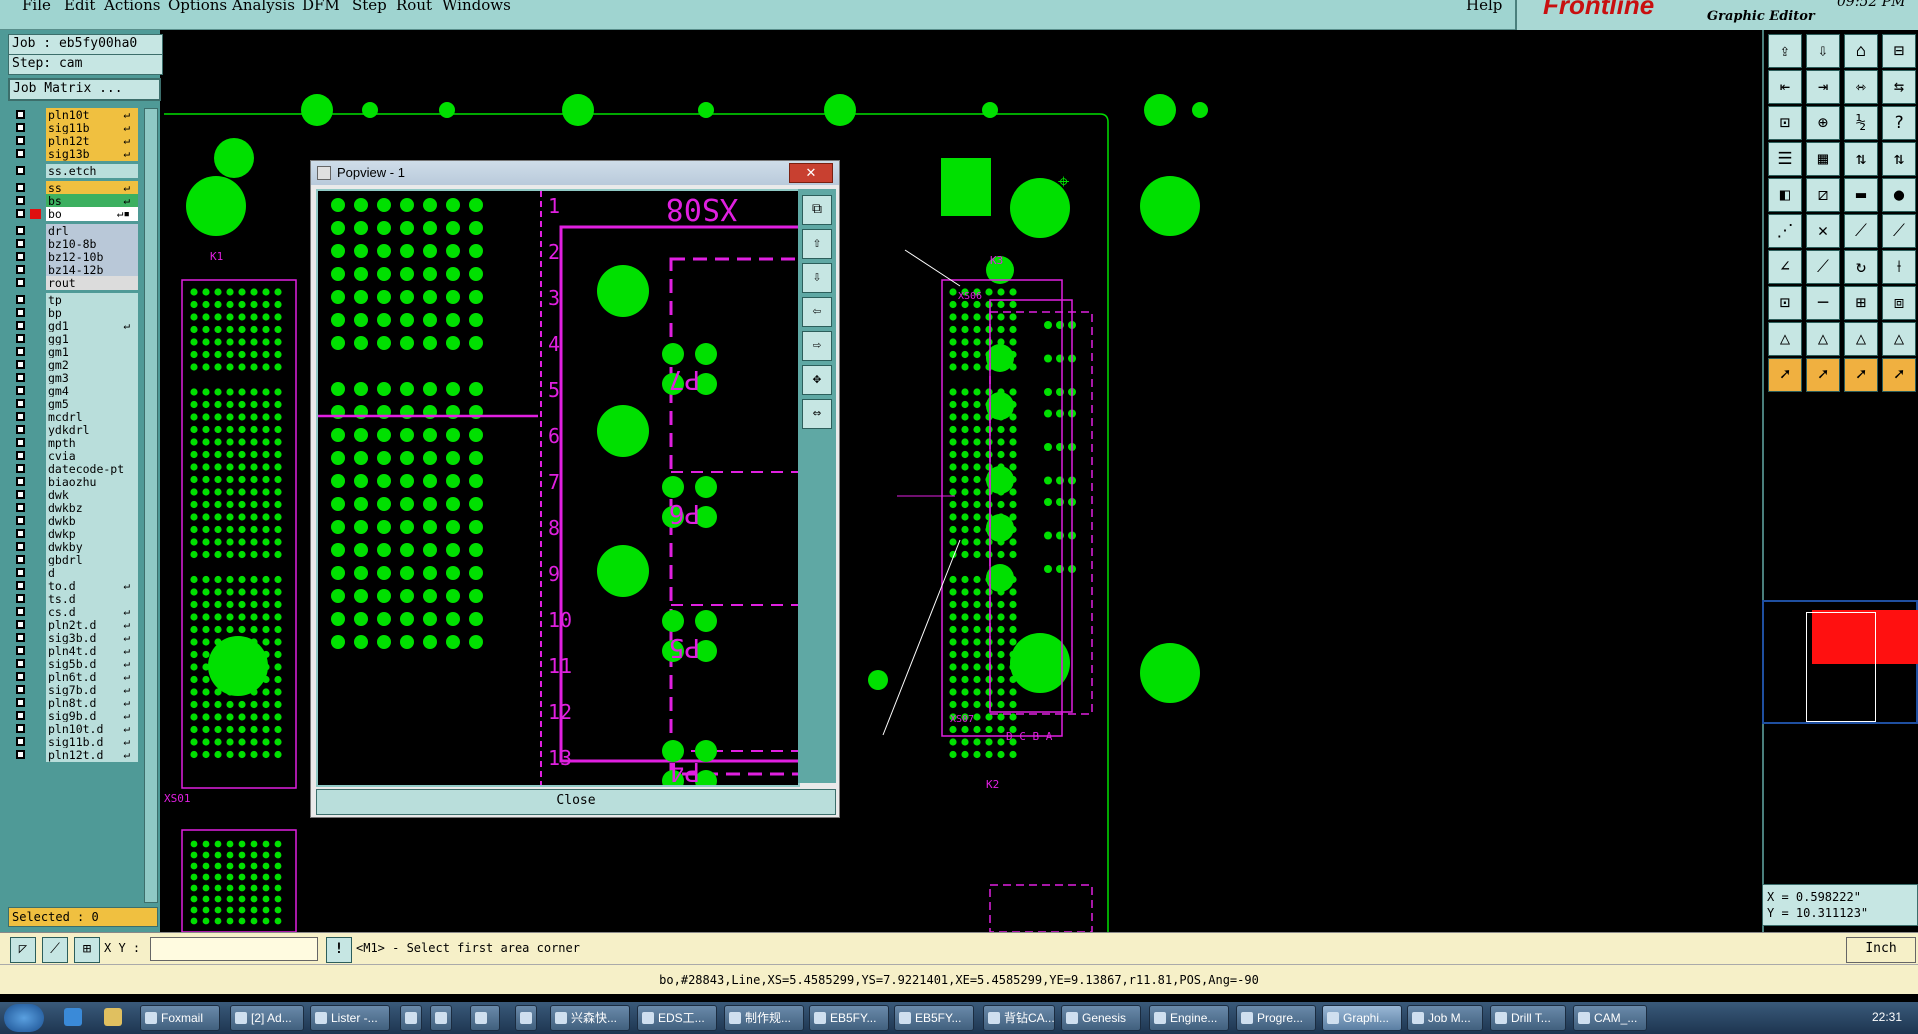 Image resolution: width=1918 pixels, height=1034 pixels. I want to click on layer-name: mpth, so click(92, 443).